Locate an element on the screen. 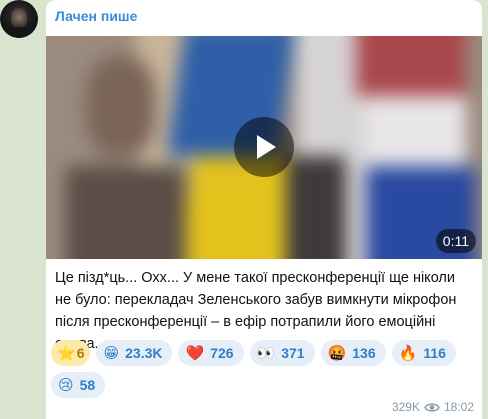 The image size is (488, 419). message-meta: 329K 18:02 is located at coordinates (433, 407).